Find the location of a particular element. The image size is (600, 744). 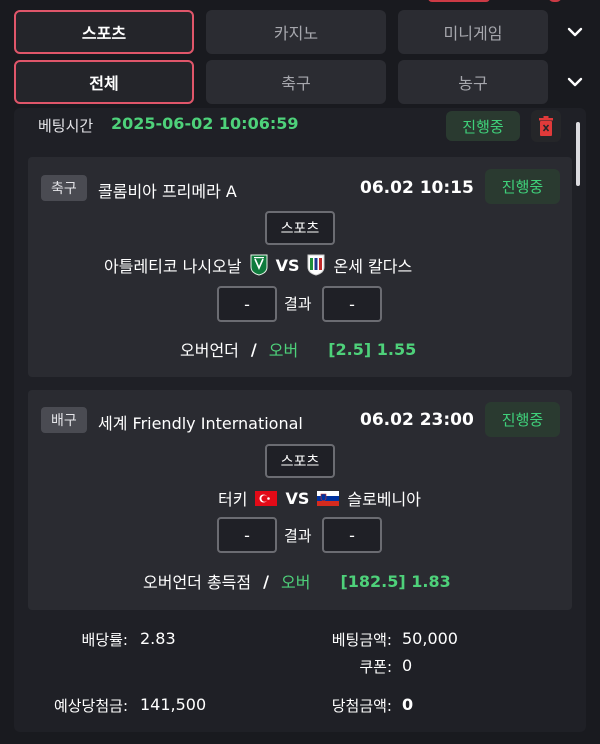

category-tabs: 스포츠 카지노 미니게임 is located at coordinates (302, 32).